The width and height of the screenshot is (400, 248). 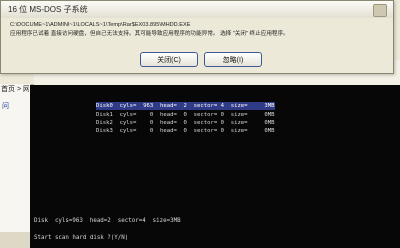 I want to click on breadcrumb: 首页 > 网, so click(x=15, y=90).